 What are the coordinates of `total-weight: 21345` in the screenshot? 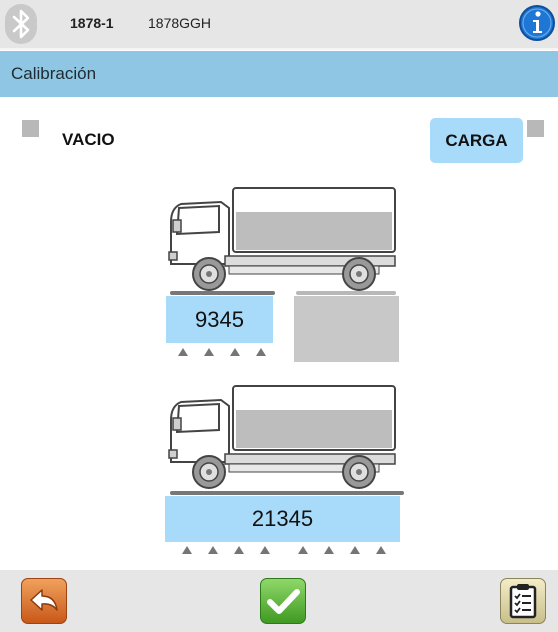 It's located at (282, 519).